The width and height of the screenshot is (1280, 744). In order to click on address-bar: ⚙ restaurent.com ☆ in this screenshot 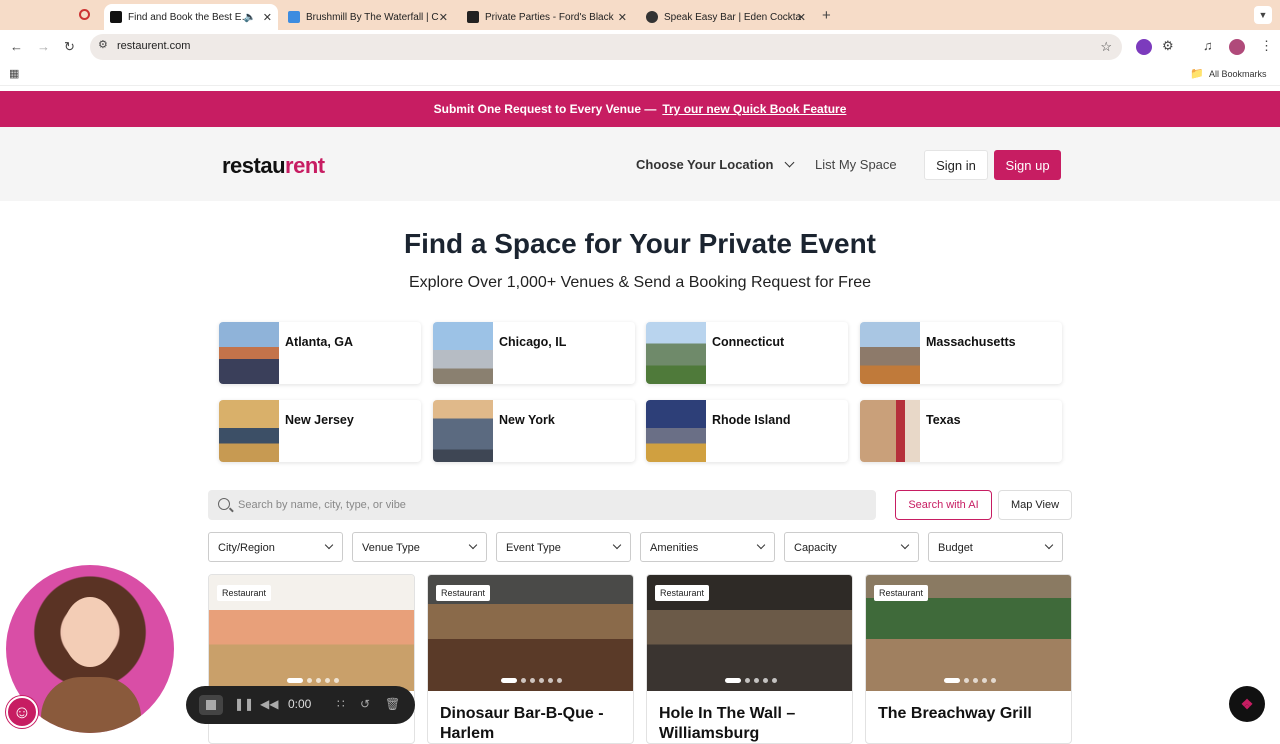, I will do `click(606, 47)`.